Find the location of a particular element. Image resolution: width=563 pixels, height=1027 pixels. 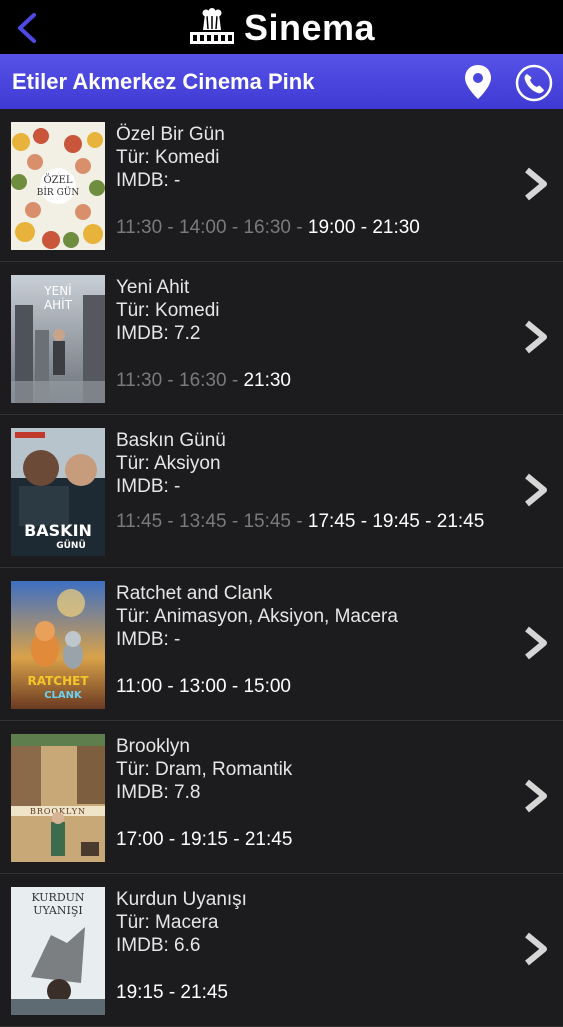

svg-text: KURDUN is located at coordinates (57, 897).